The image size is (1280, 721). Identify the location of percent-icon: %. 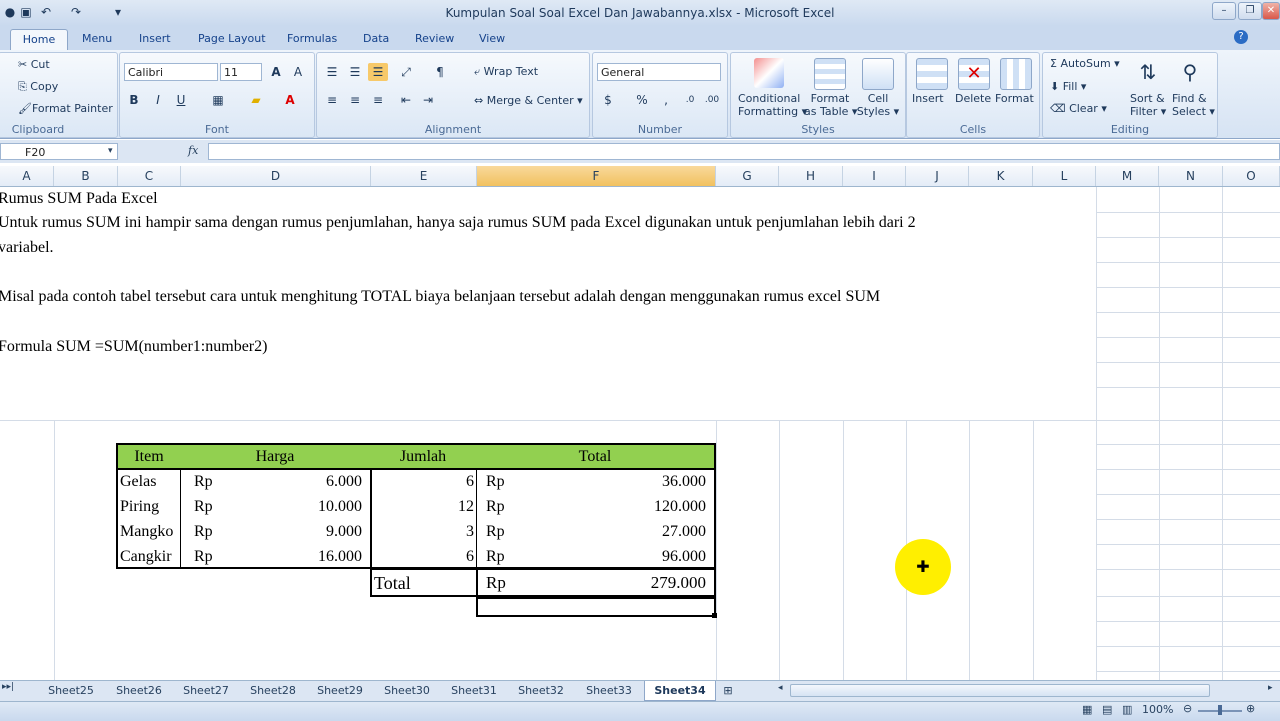
(642, 100).